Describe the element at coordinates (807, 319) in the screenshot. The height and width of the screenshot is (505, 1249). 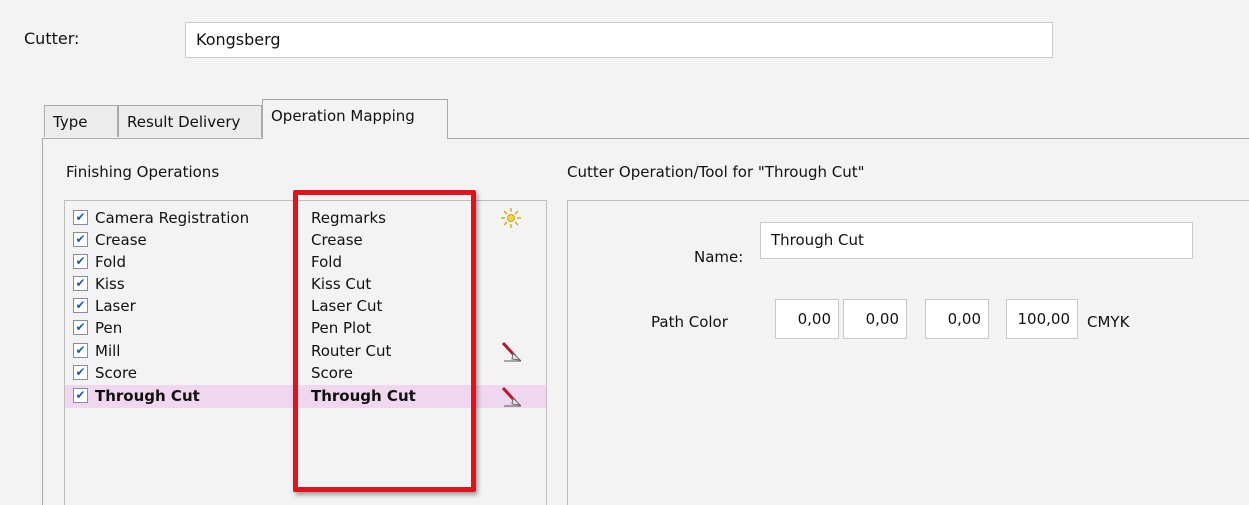
I see `cyan-field: 0,00` at that location.